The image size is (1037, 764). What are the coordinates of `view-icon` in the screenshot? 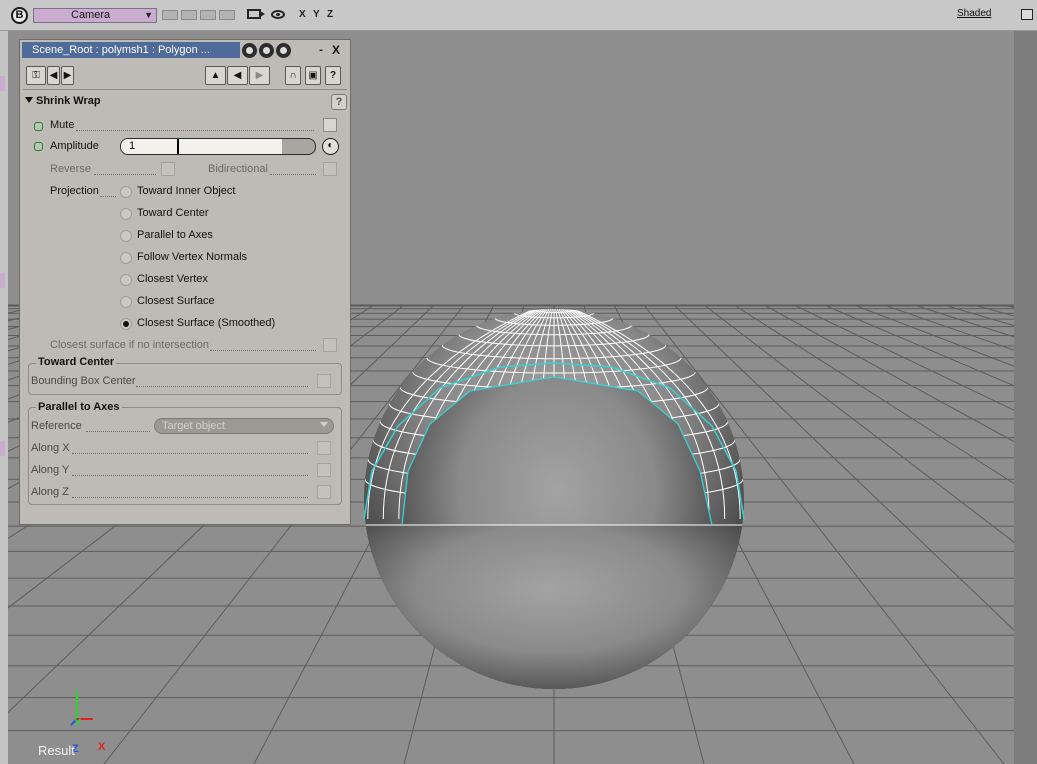 It's located at (249, 50).